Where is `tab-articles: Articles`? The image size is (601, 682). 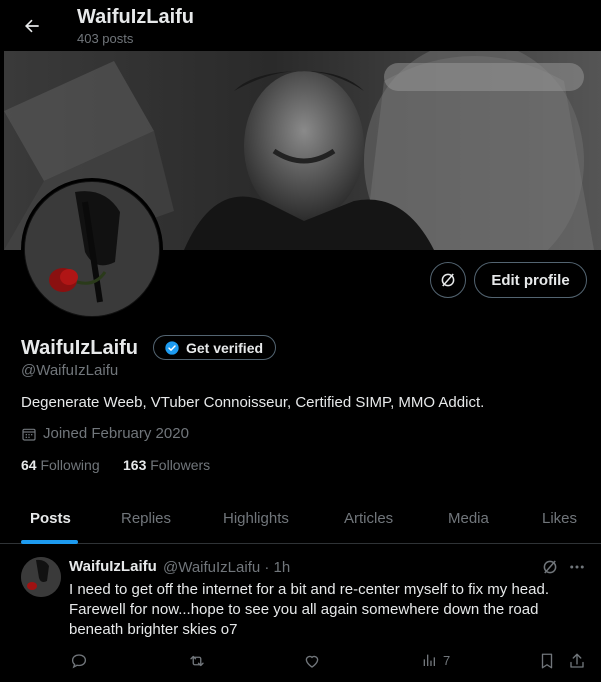 tab-articles: Articles is located at coordinates (368, 518).